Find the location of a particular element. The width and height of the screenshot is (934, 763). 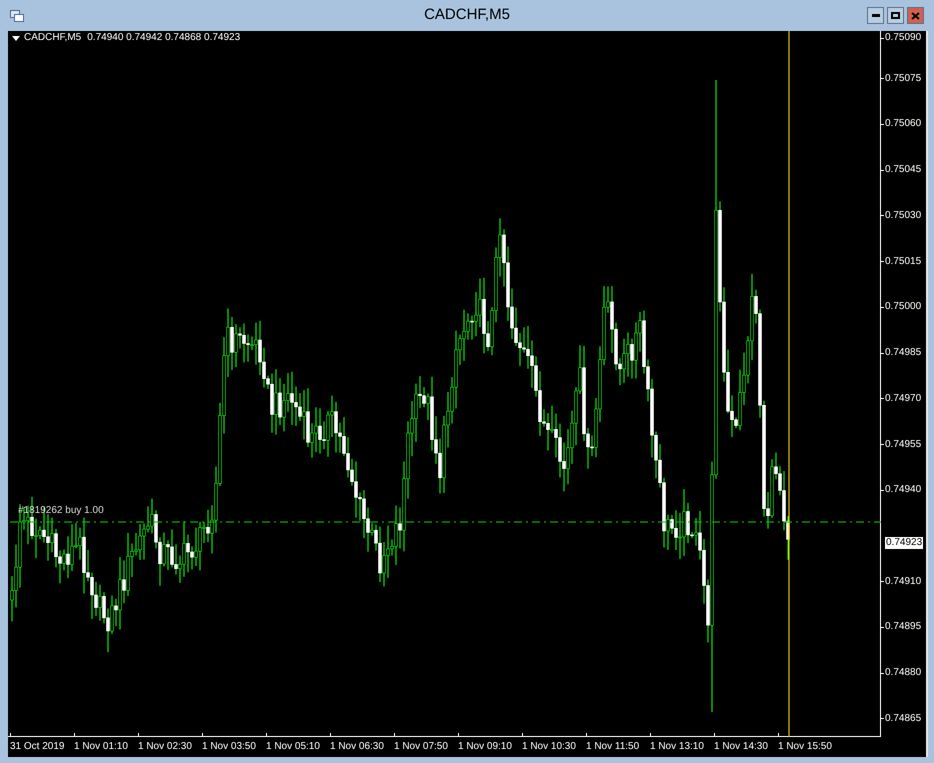

time-axis-label: 1 Nov 01:10 is located at coordinates (101, 747).